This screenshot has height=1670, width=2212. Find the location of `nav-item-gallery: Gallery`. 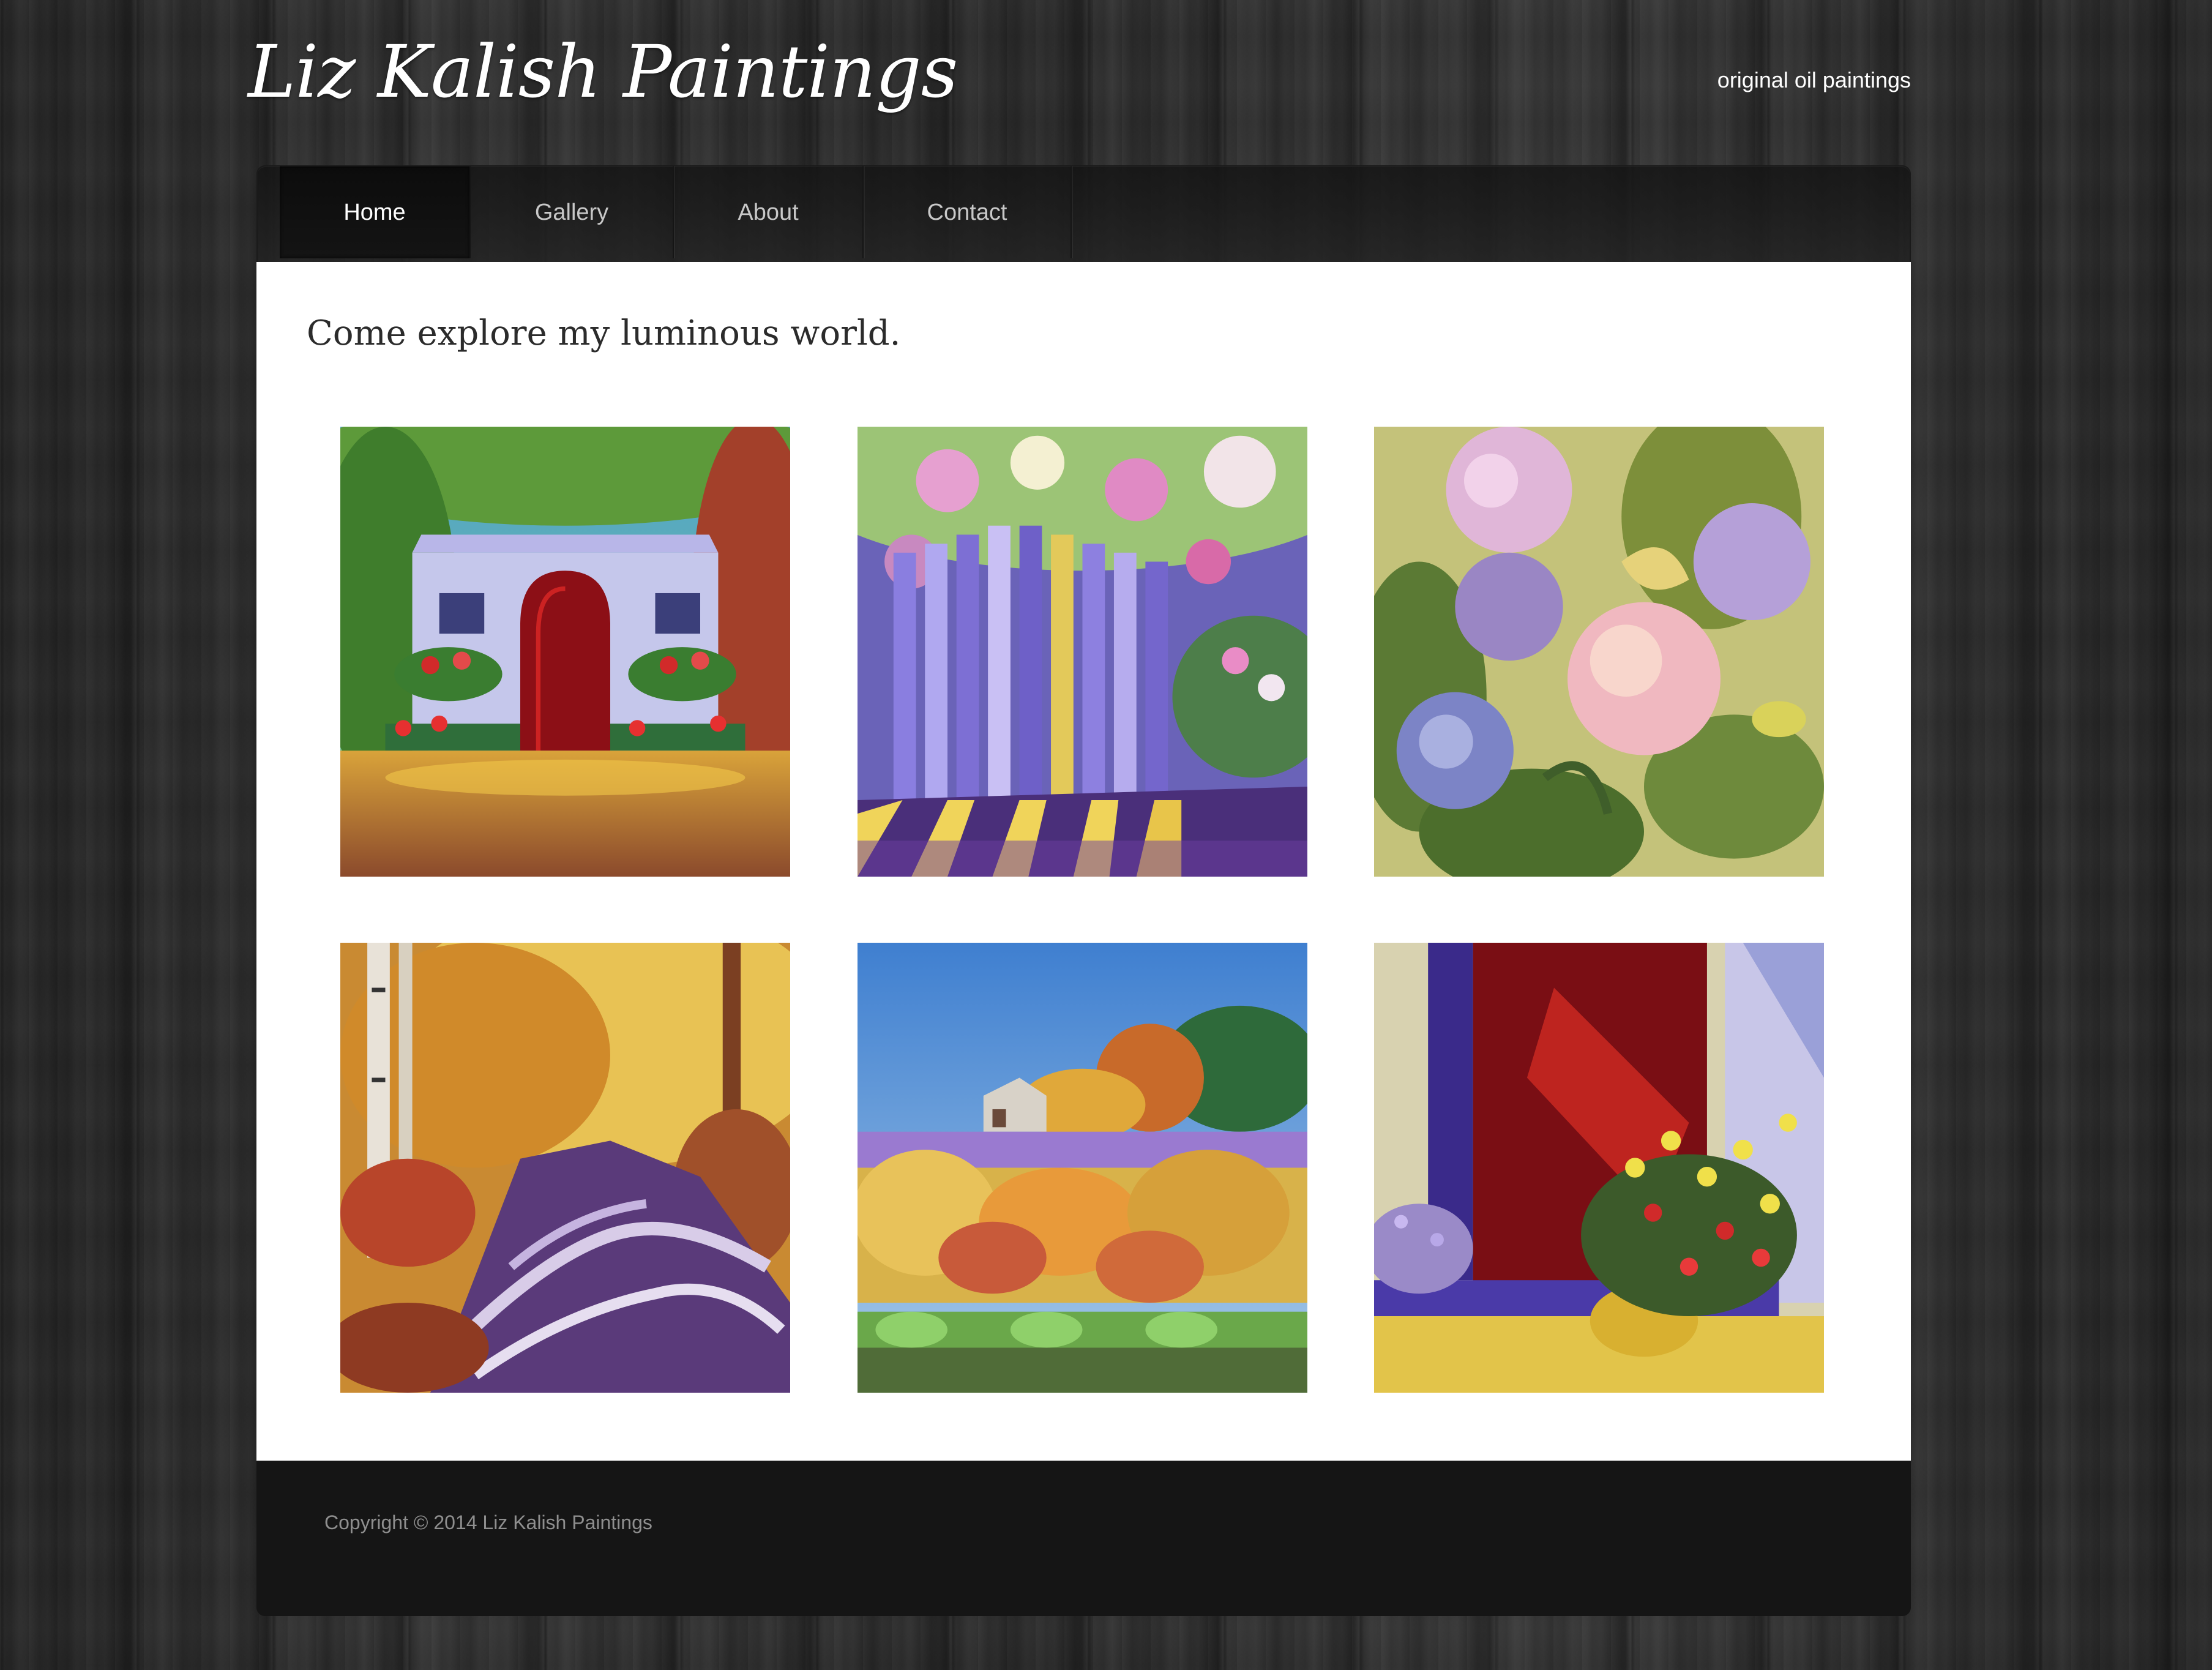

nav-item-gallery: Gallery is located at coordinates (572, 213).